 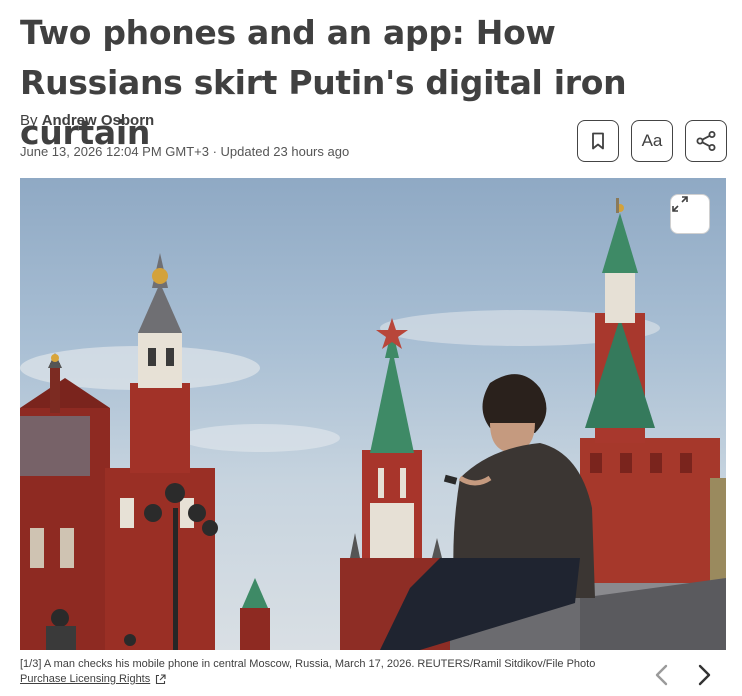 I want to click on share-button, so click(x=706, y=141).